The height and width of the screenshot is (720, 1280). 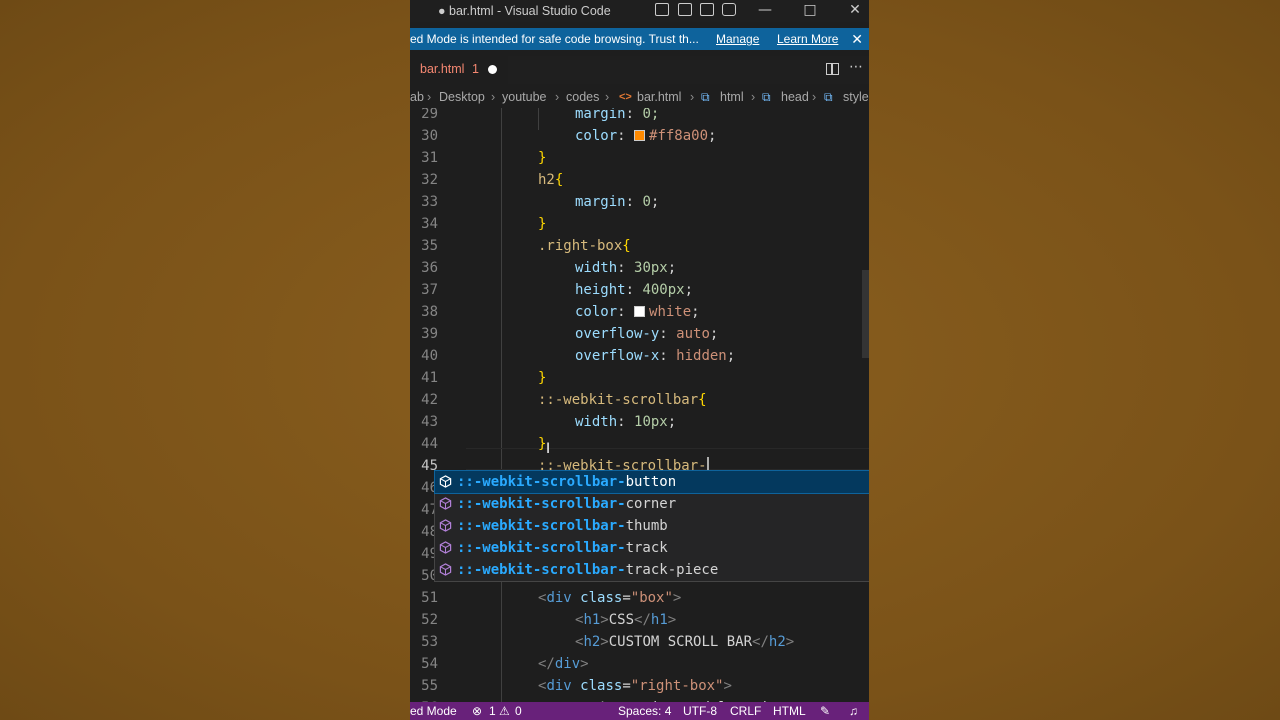 I want to click on breadcrumb-item: bar.html, so click(x=659, y=97).